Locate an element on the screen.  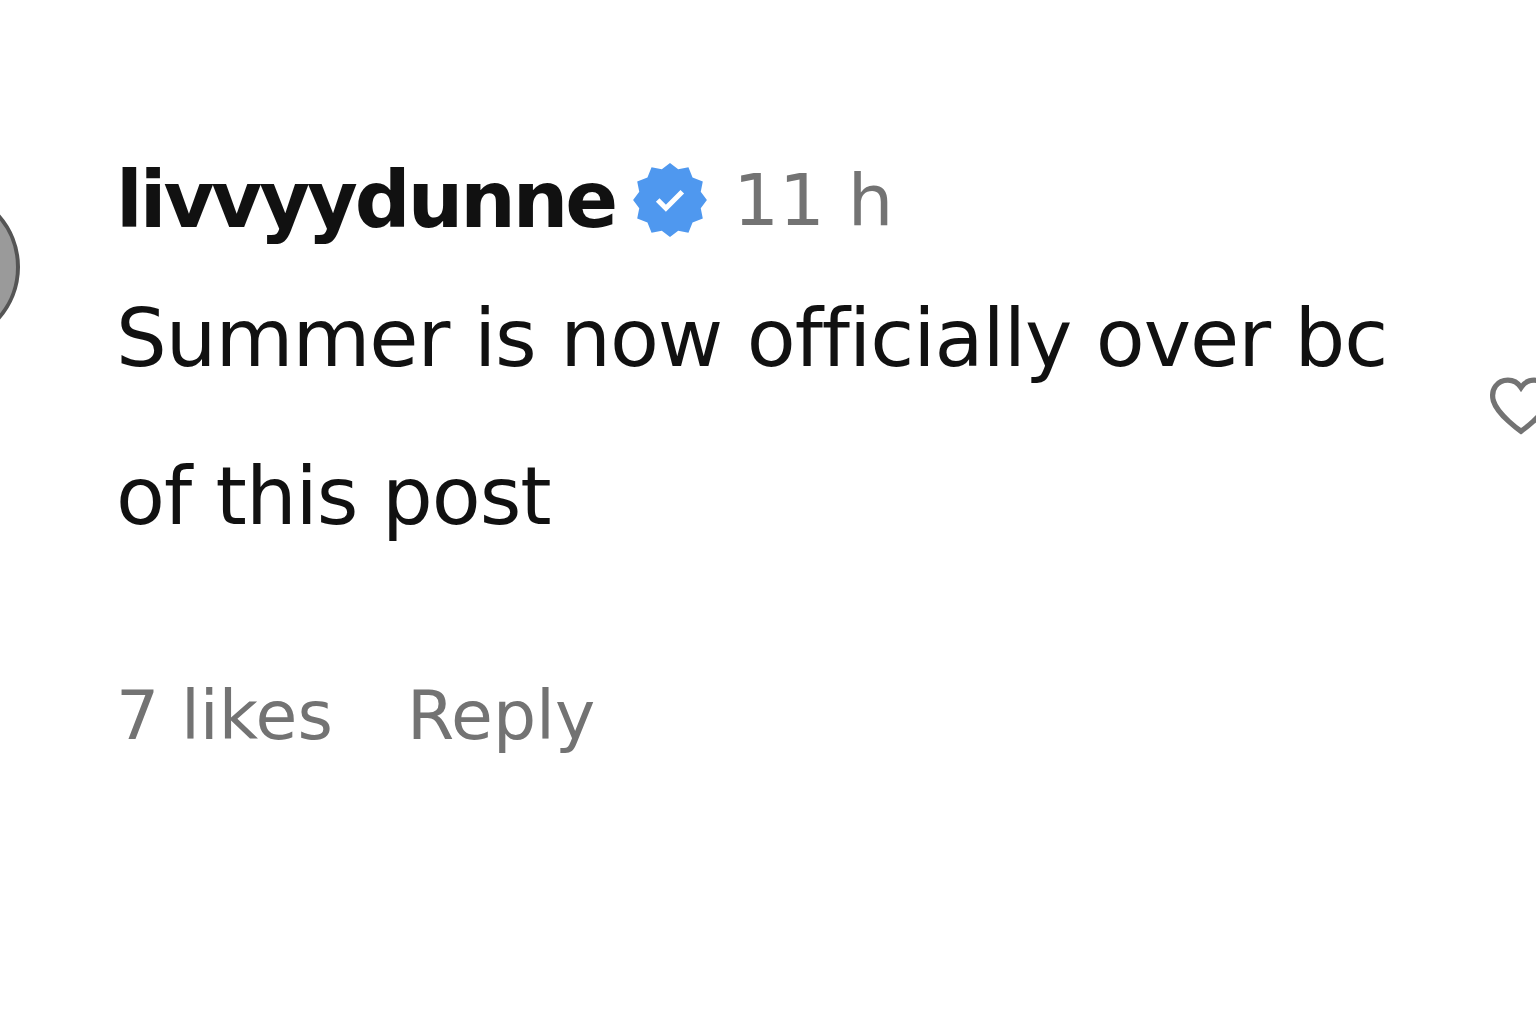
username: livvyydunne is located at coordinates (366, 200).